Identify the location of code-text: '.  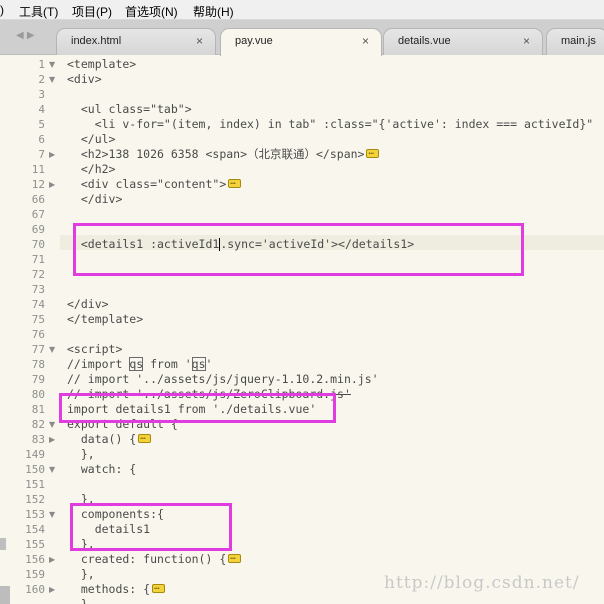
(209, 364).